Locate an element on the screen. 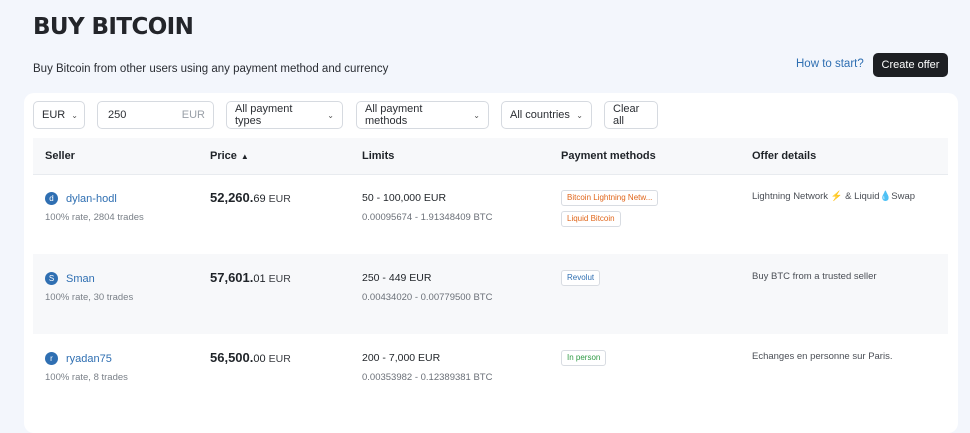 The height and width of the screenshot is (433, 970). limit-btc: 0.00434020 - 0.00779500 BTC is located at coordinates (427, 297).